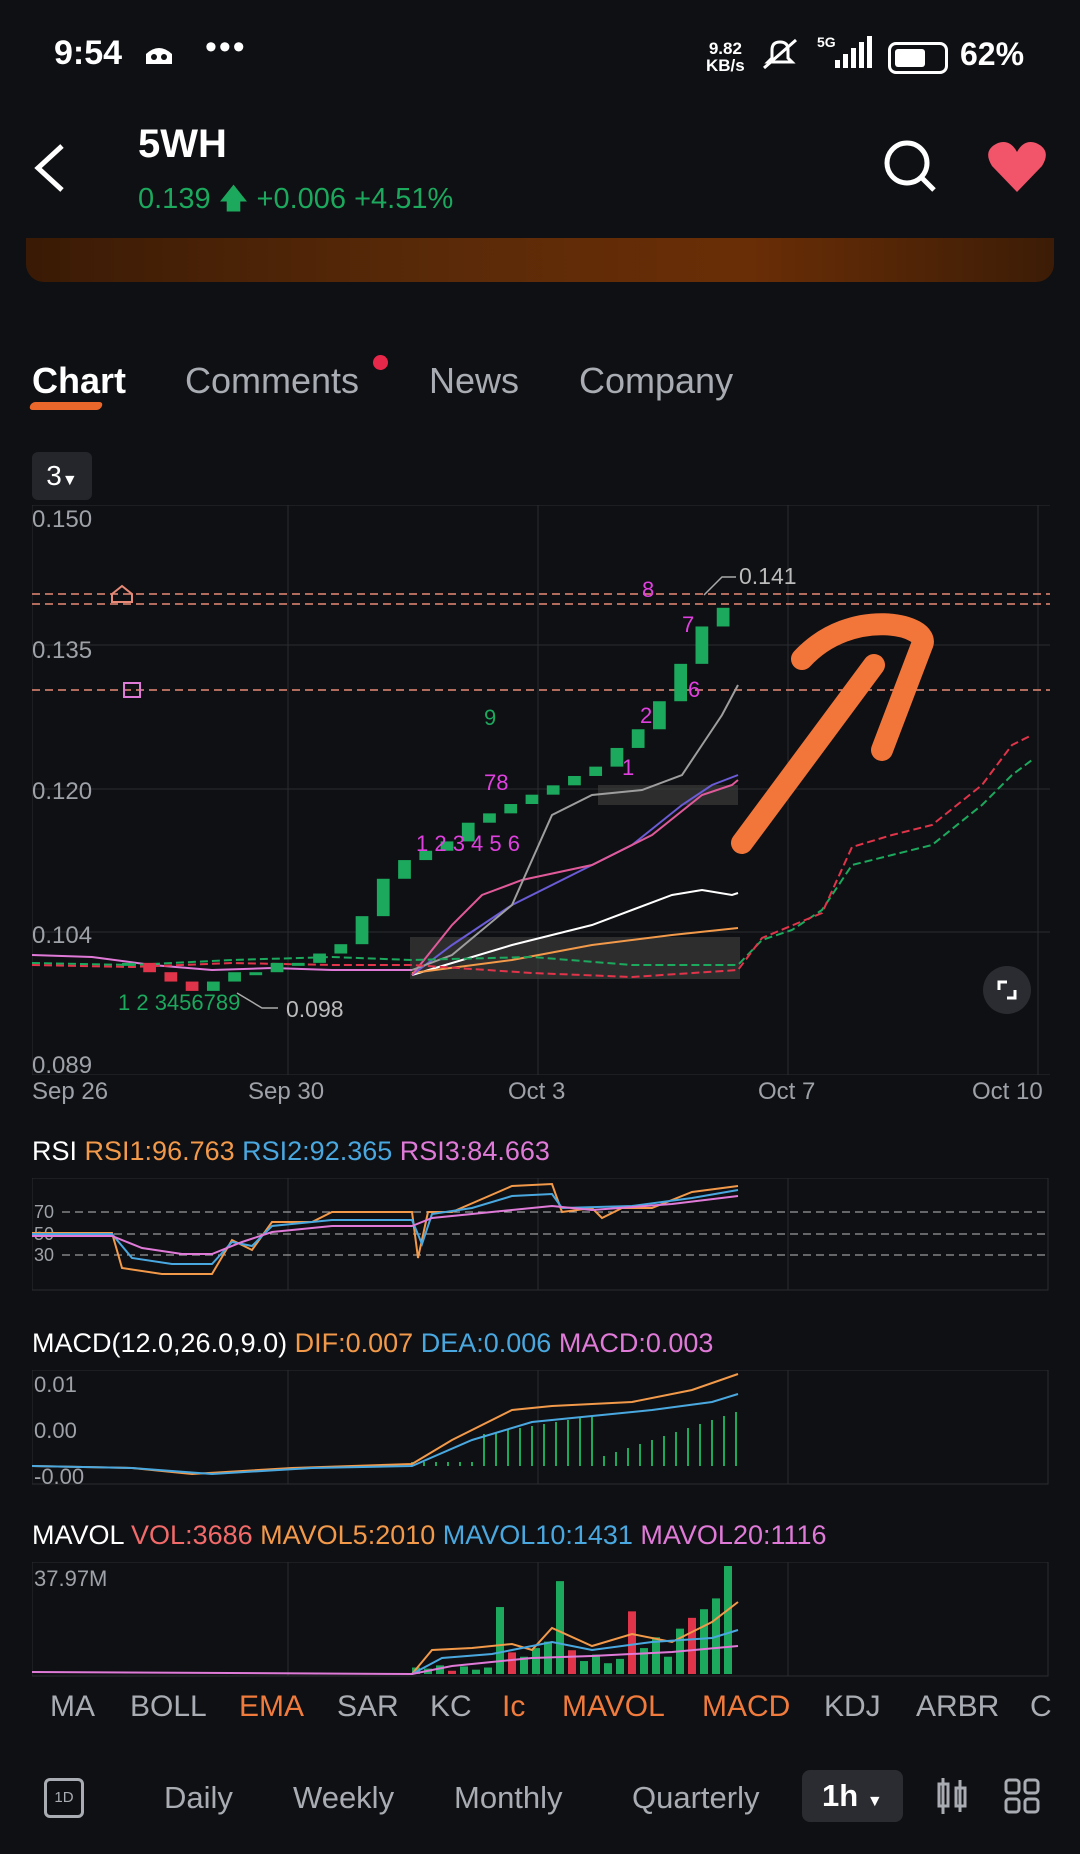  I want to click on indicator-ic: Ic, so click(513, 1707).